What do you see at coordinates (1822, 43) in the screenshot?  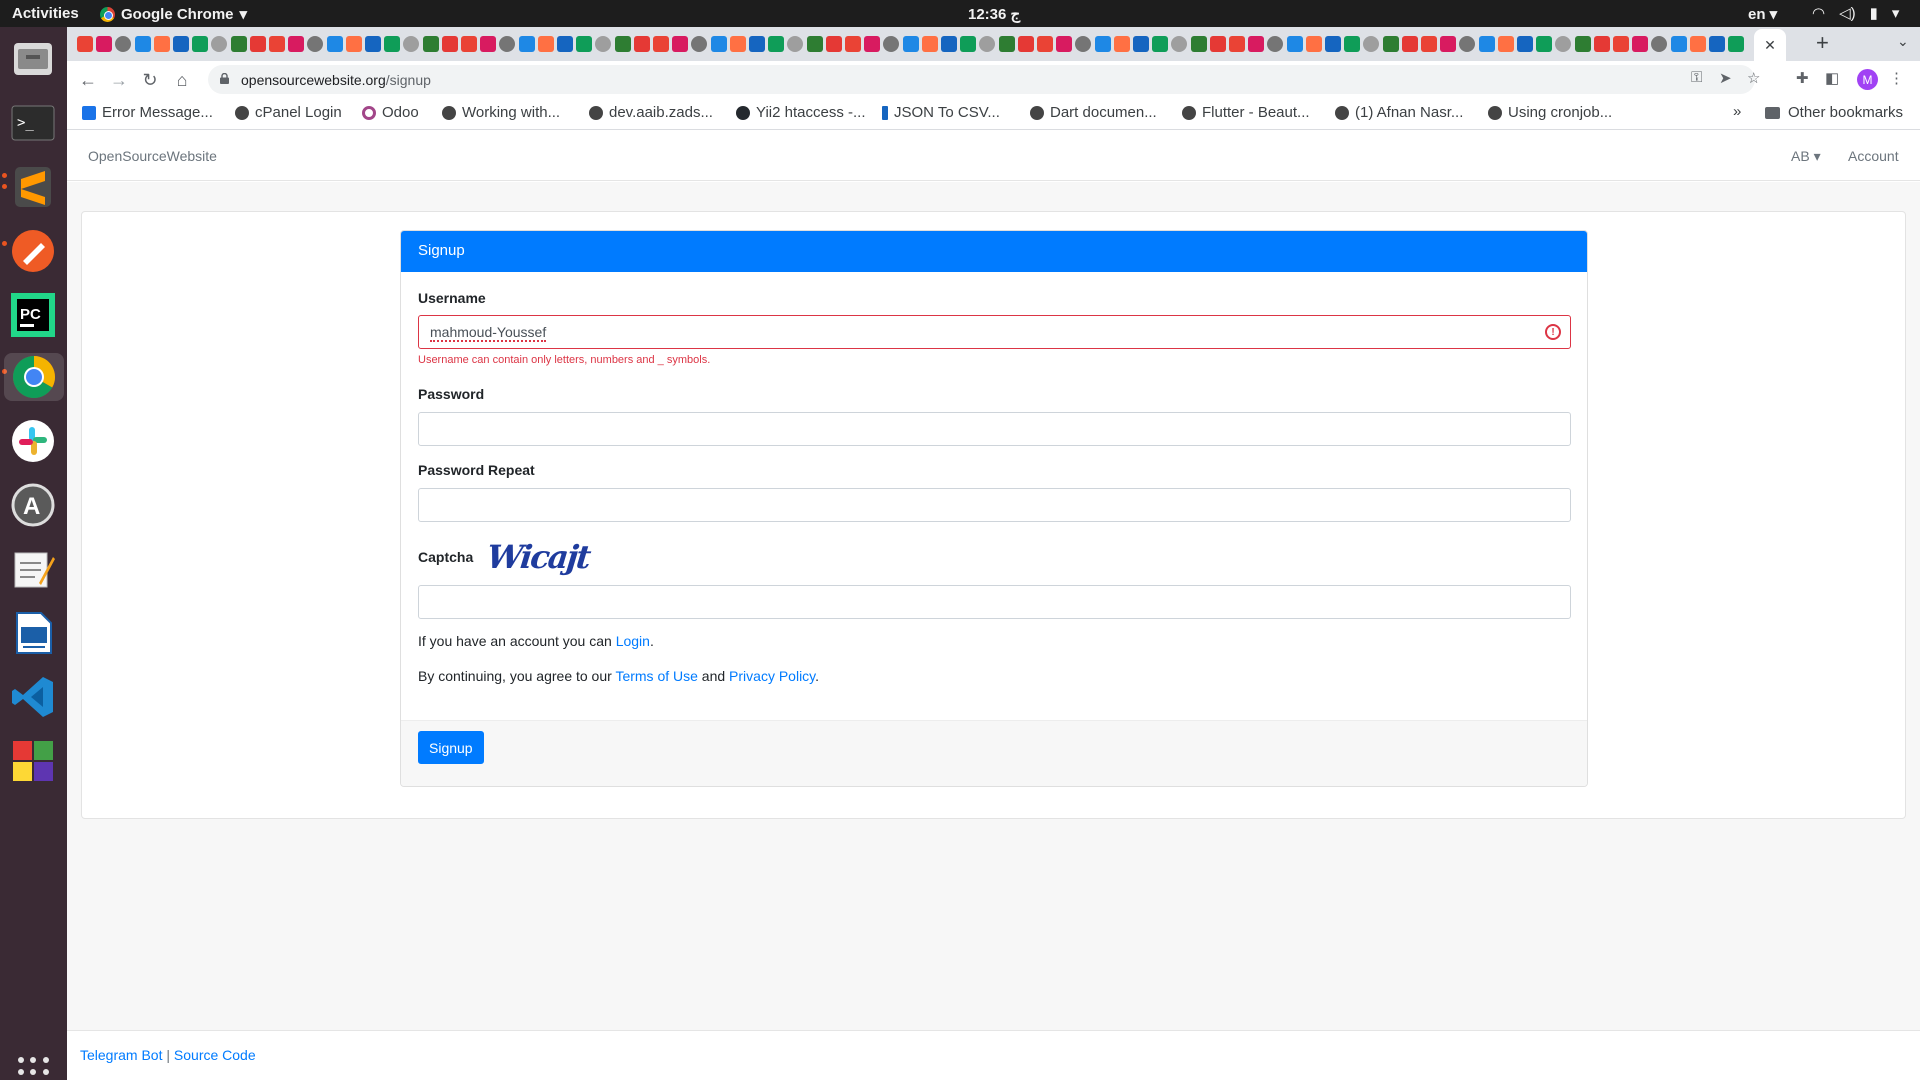 I see `new-tab-button: +` at bounding box center [1822, 43].